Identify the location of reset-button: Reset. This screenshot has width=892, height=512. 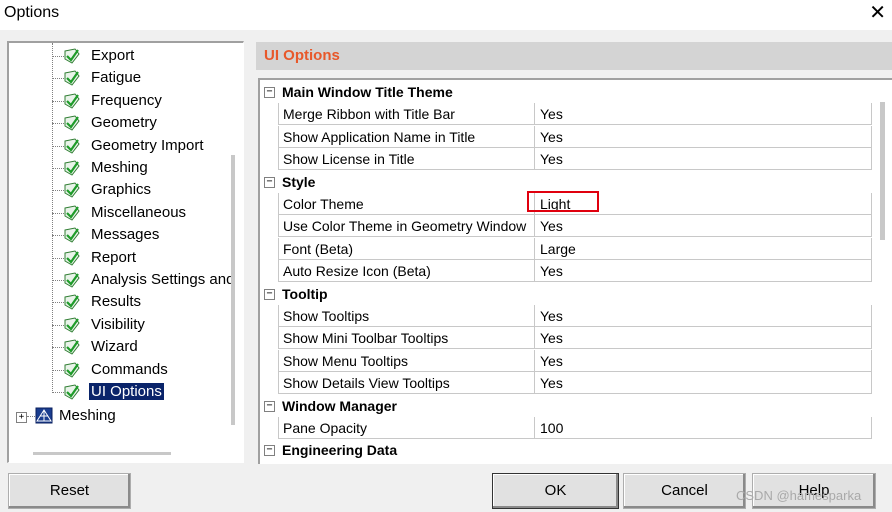
(69, 491).